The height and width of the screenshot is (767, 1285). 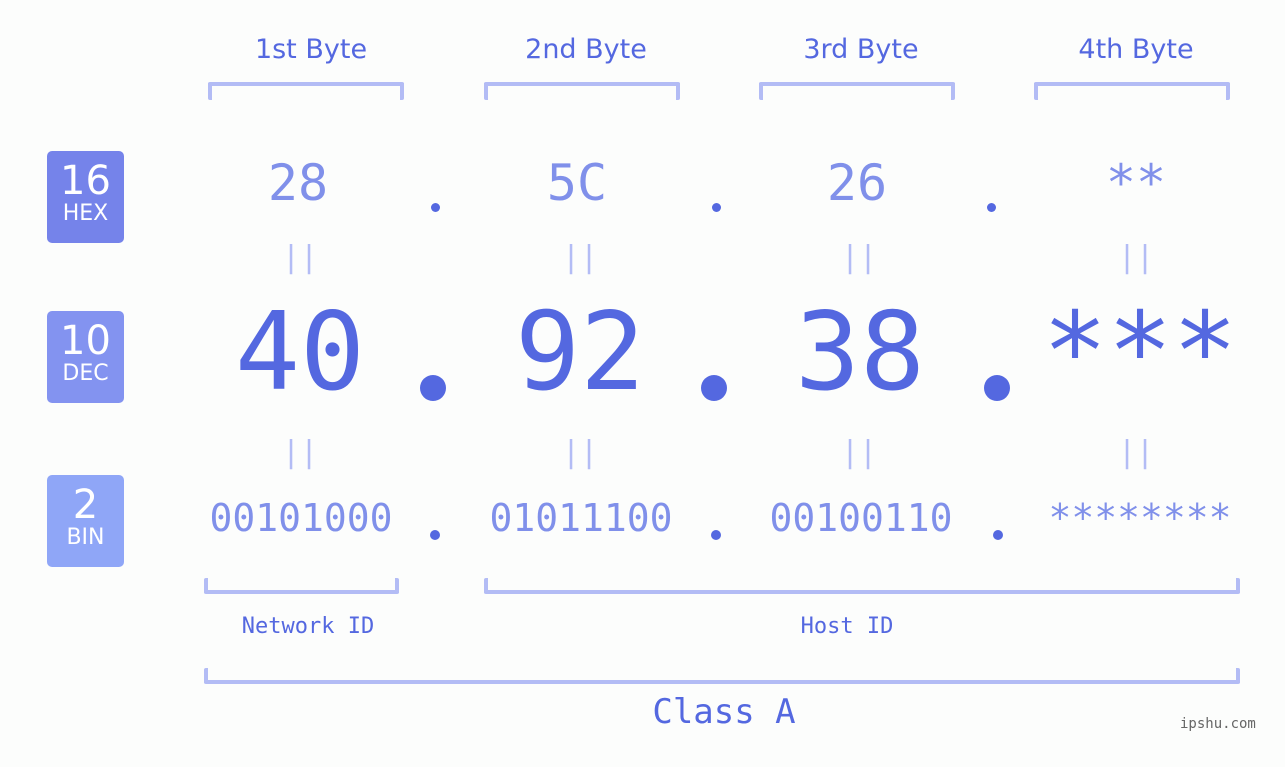 I want to click on dec-byte-2: 92, so click(x=580, y=352).